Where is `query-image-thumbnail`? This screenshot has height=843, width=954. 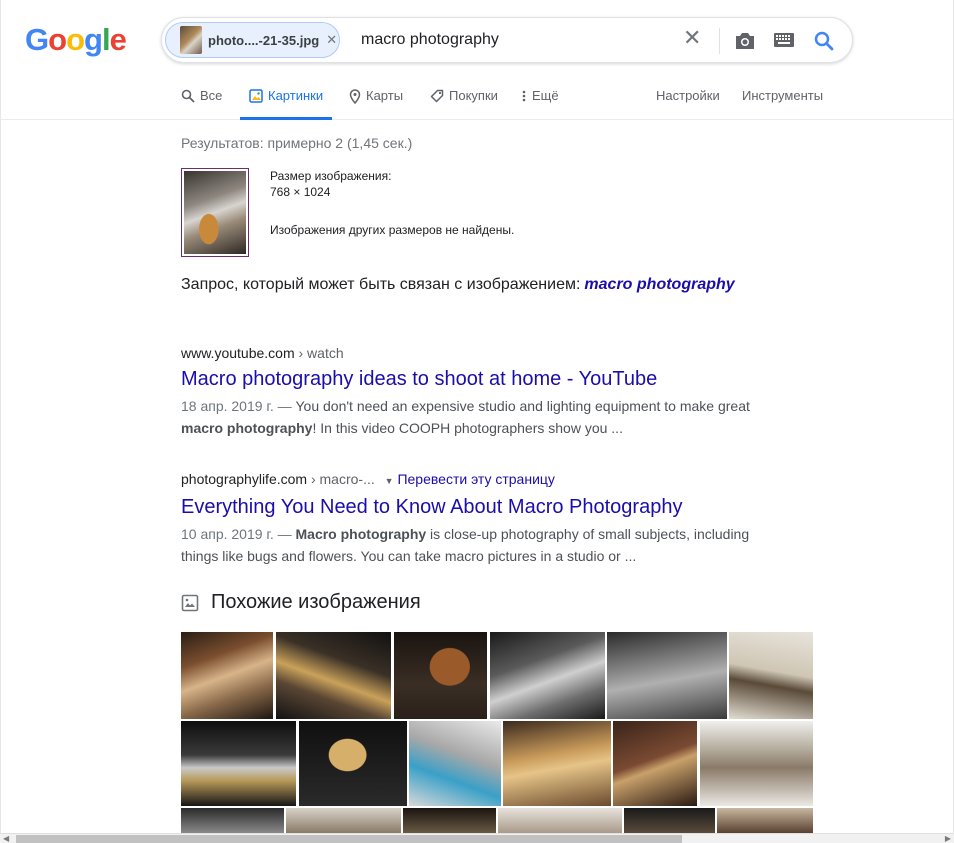
query-image-thumbnail is located at coordinates (215, 212).